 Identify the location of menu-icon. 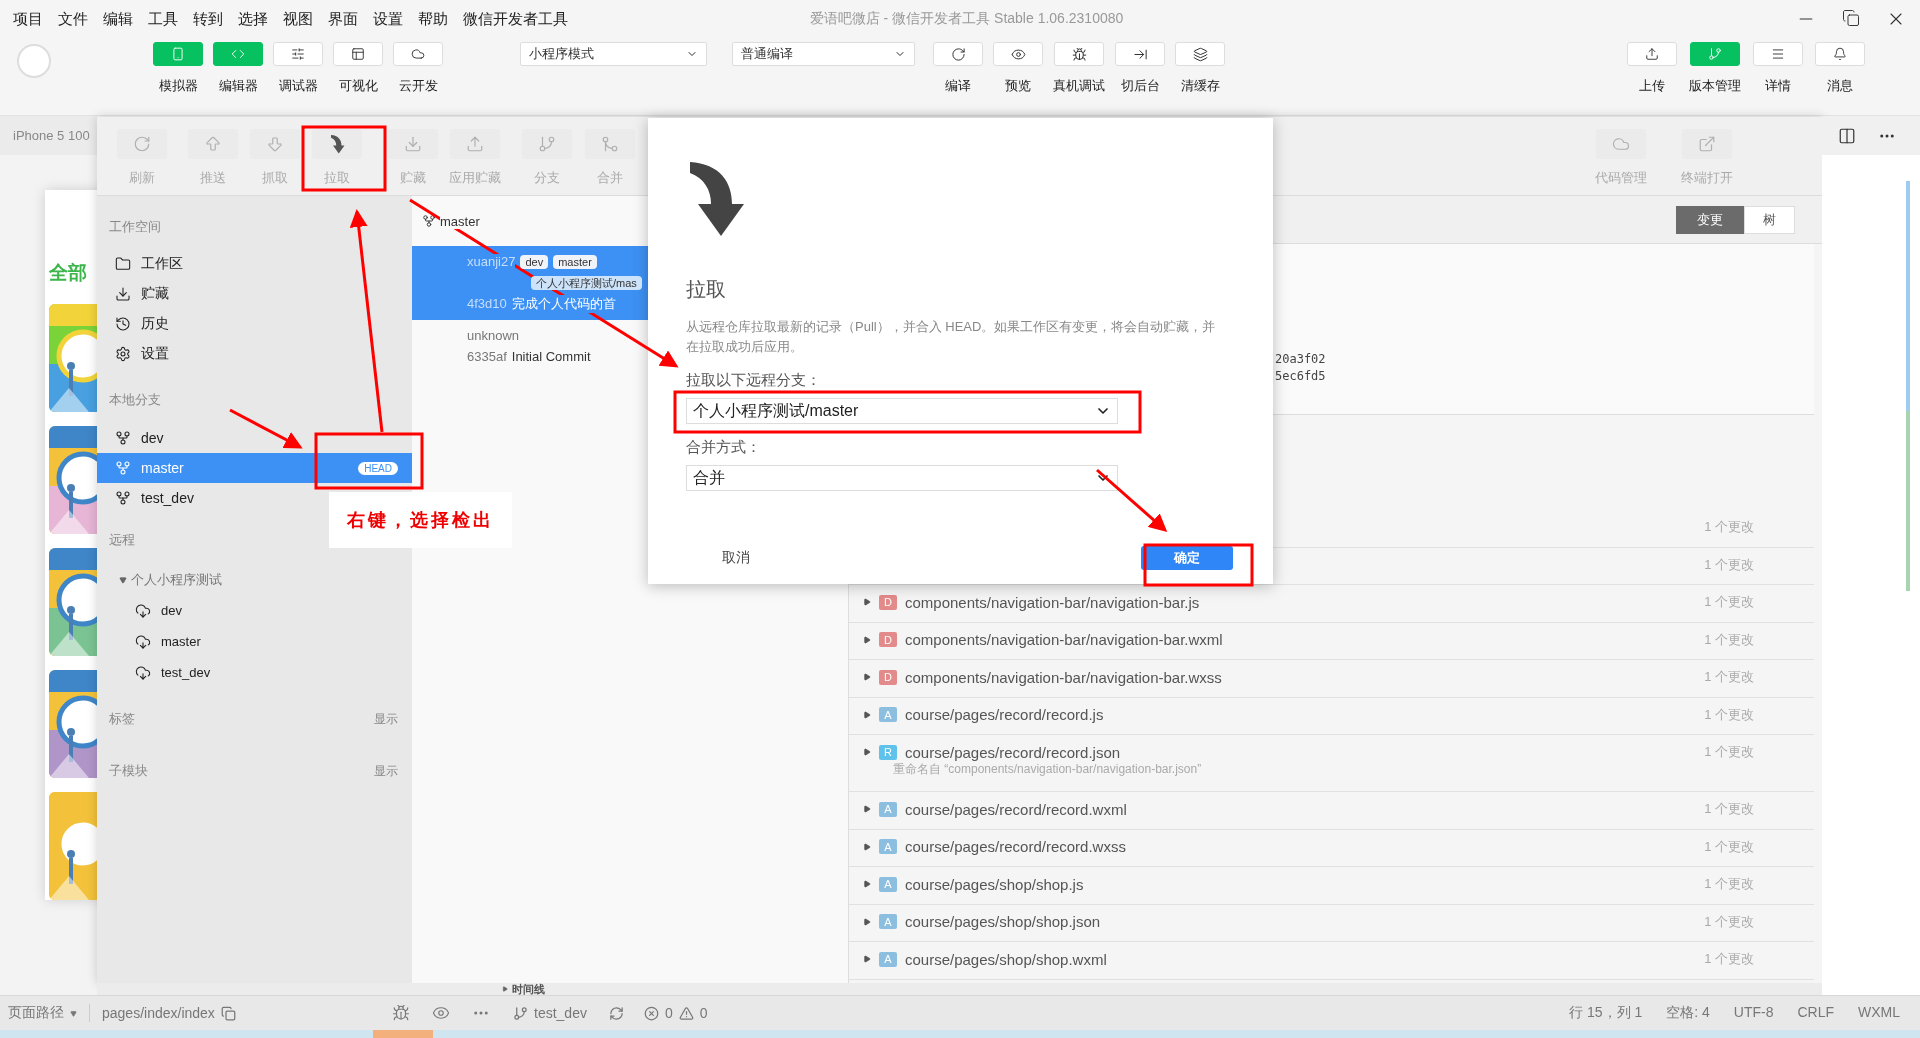
(1778, 54).